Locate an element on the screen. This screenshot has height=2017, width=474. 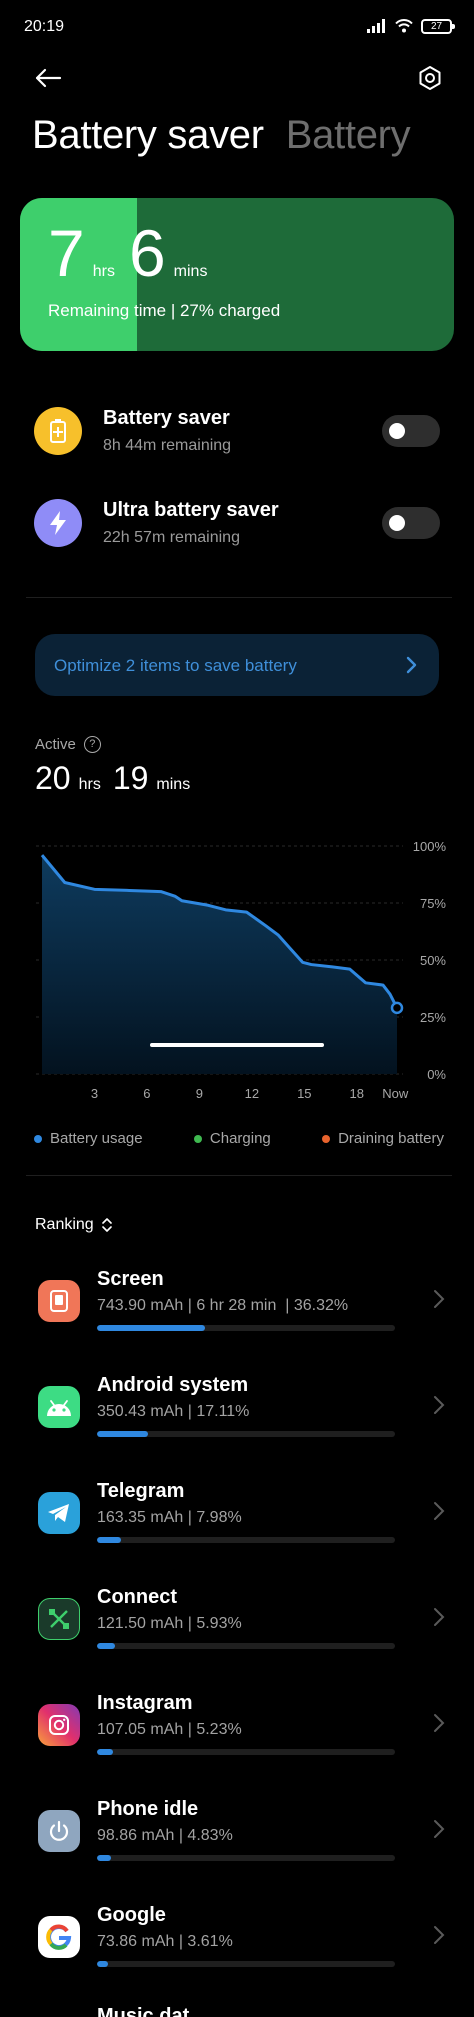
remaining-mins: 6 is located at coordinates (147, 253).